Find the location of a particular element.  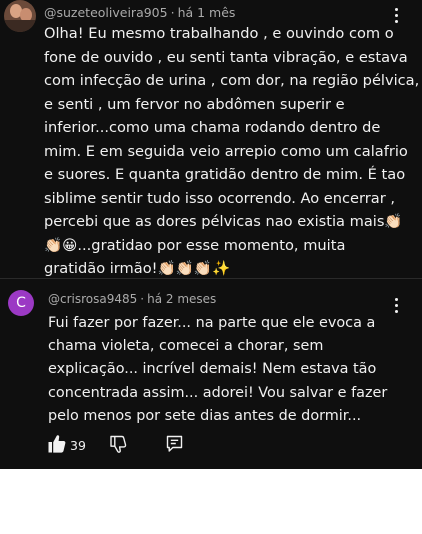

thumbs-down-icon is located at coordinates (118, 444).